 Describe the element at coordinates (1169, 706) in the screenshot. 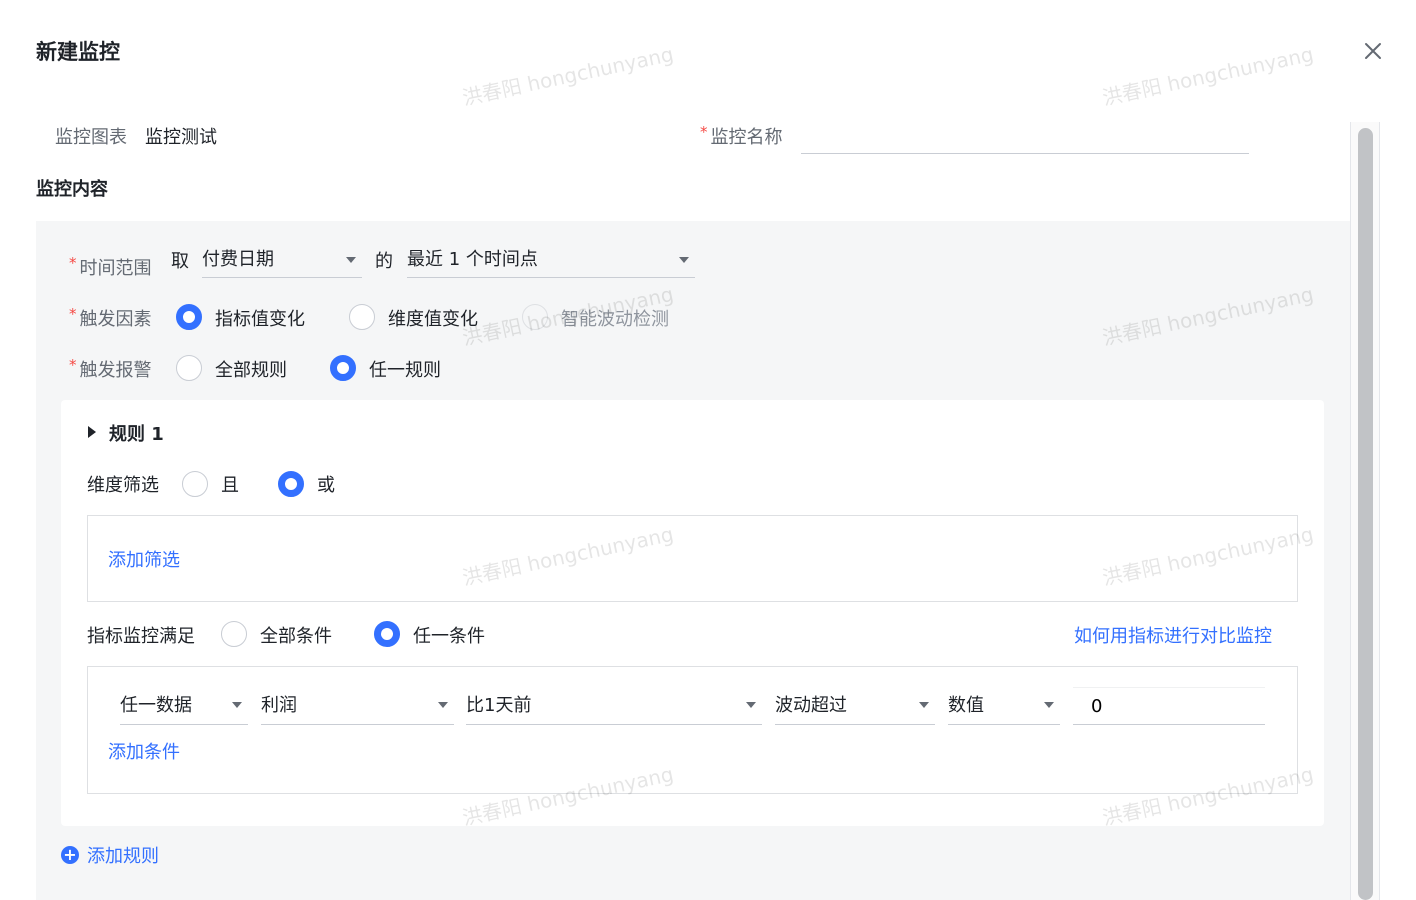

I see `threshold-input` at that location.